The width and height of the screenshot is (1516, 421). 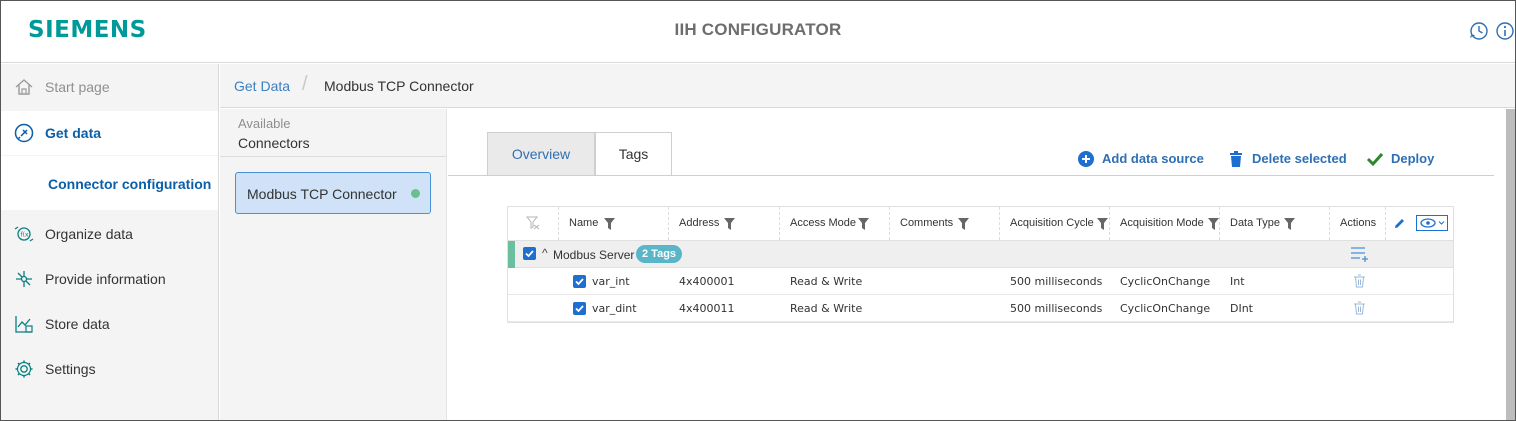 I want to click on deploy-button: Deploy, so click(x=1401, y=159).